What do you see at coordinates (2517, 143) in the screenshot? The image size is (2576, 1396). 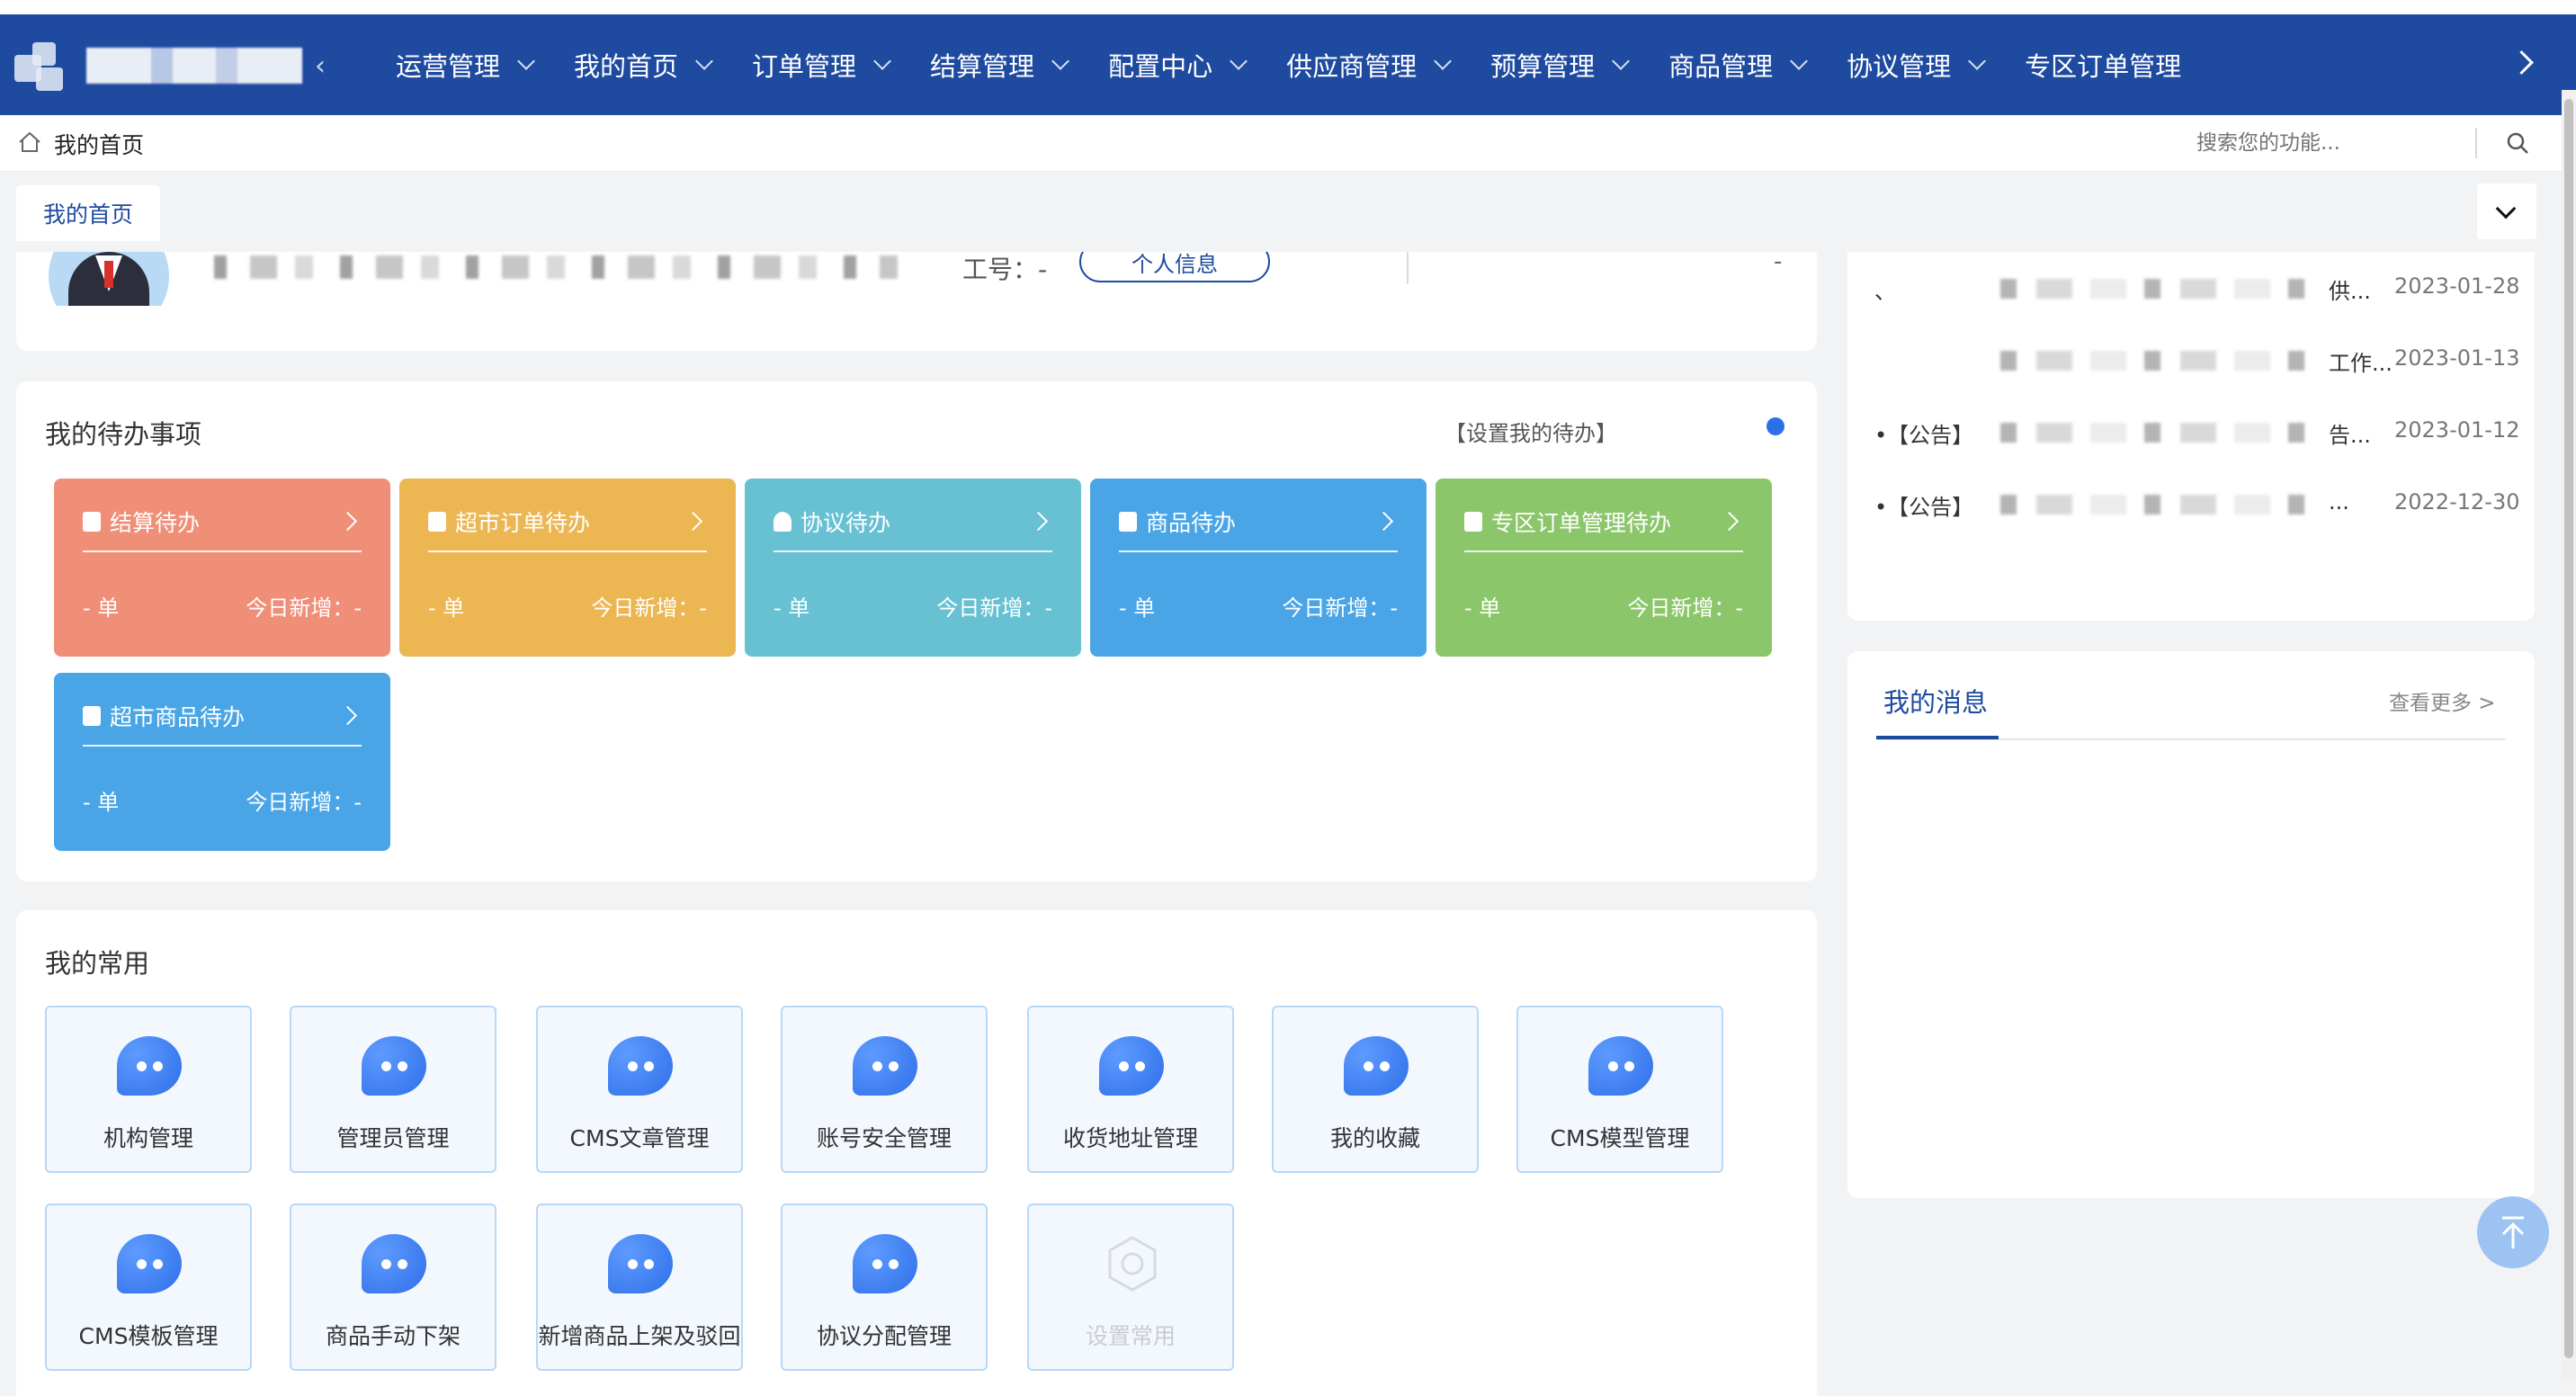 I see `search-icon` at bounding box center [2517, 143].